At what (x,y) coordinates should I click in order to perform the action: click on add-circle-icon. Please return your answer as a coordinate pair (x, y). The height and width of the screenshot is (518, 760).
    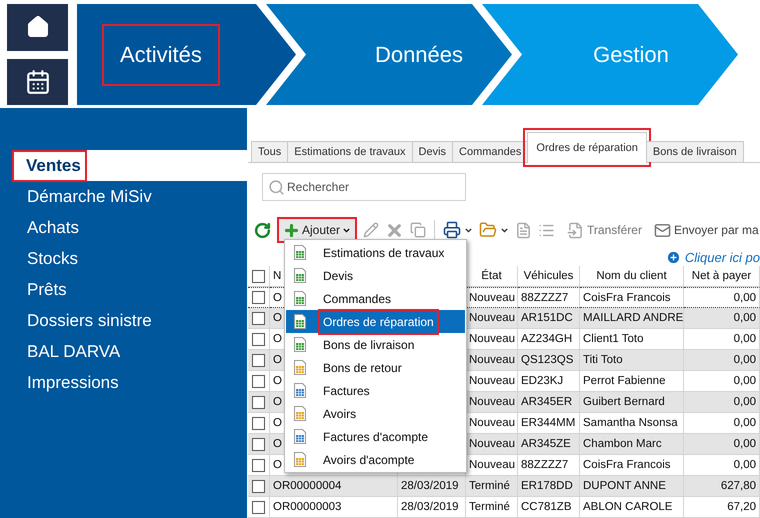
    Looking at the image, I should click on (673, 257).